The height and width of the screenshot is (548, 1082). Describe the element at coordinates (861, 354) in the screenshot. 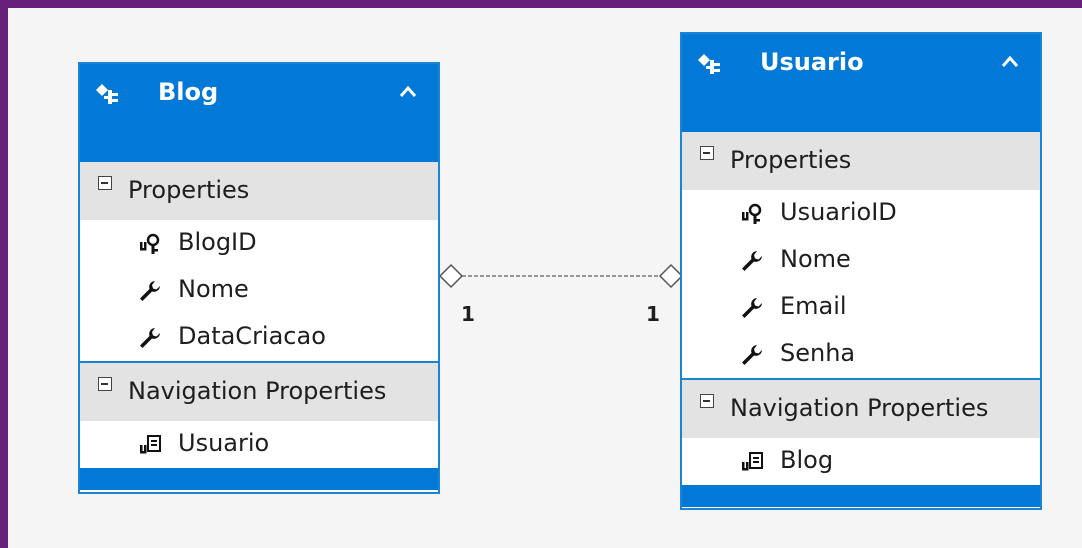

I see `property-row: Senha` at that location.